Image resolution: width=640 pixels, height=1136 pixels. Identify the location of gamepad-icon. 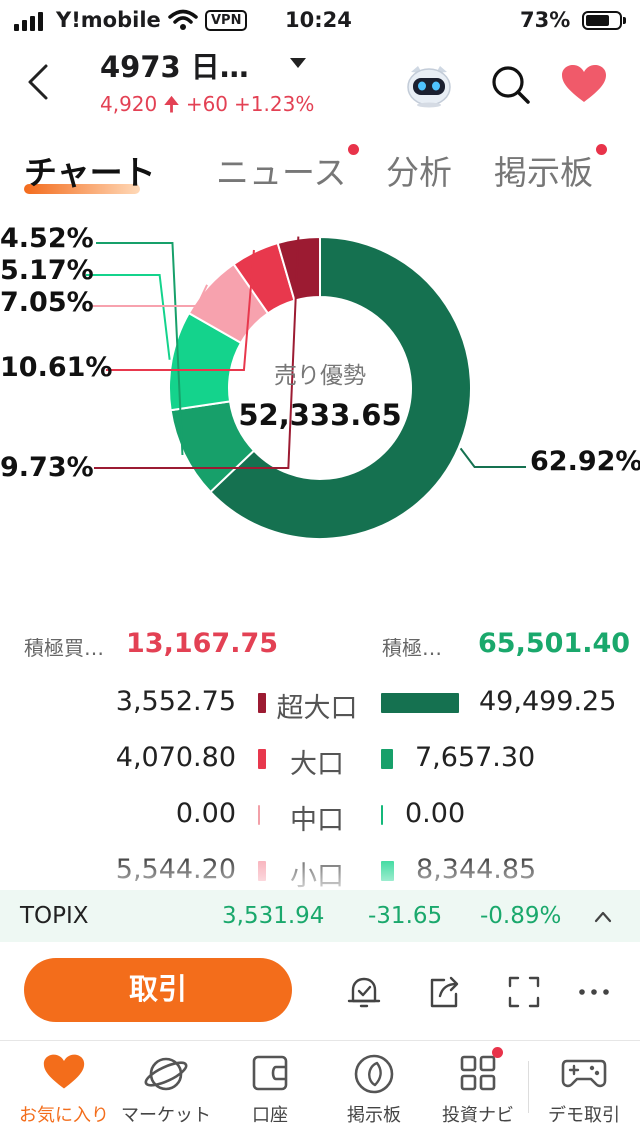
(584, 1073).